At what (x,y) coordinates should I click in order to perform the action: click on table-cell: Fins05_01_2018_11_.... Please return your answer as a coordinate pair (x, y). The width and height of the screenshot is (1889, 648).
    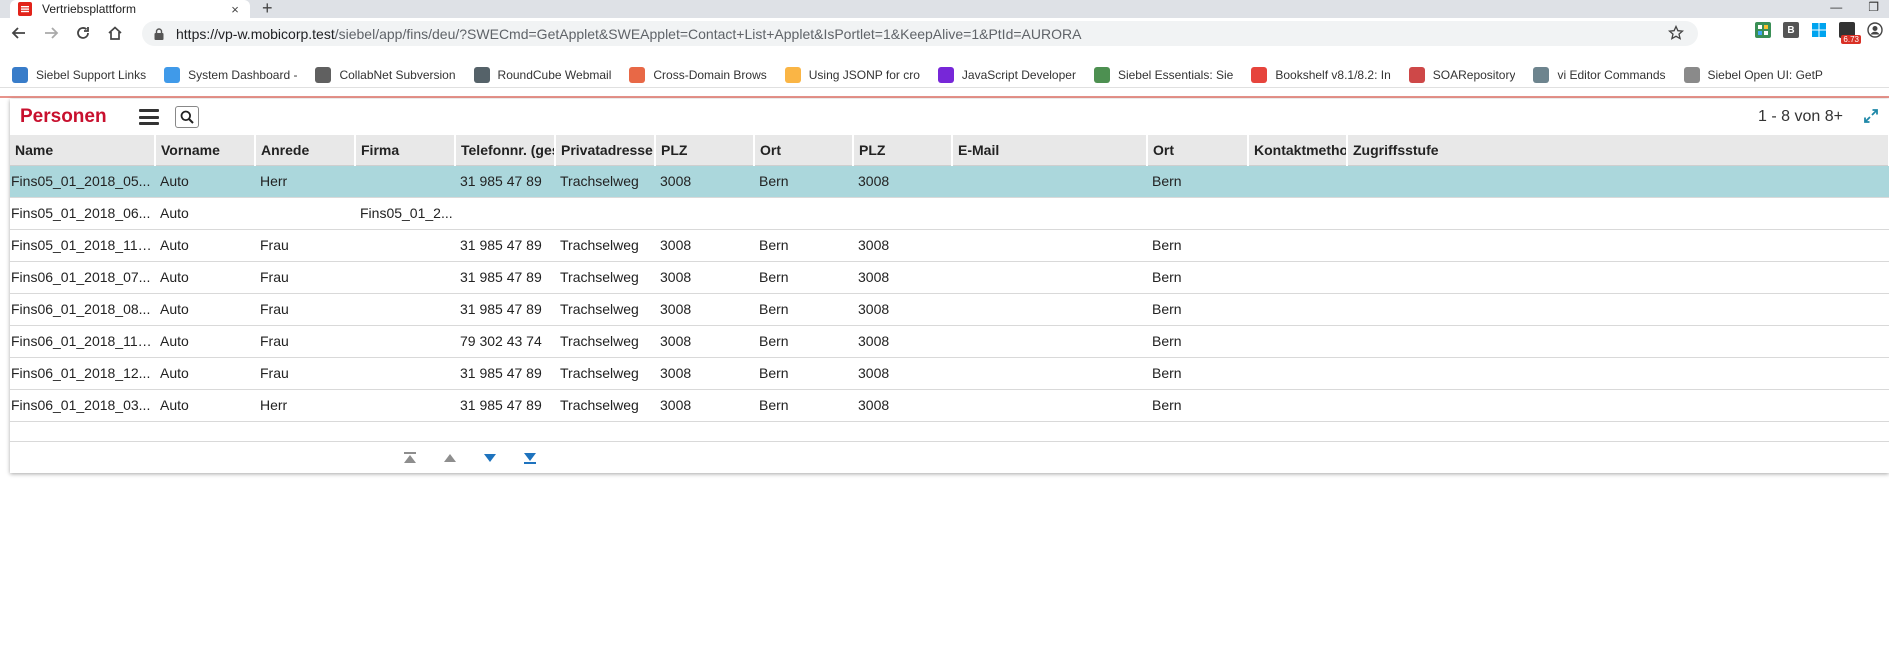
    Looking at the image, I should click on (82, 245).